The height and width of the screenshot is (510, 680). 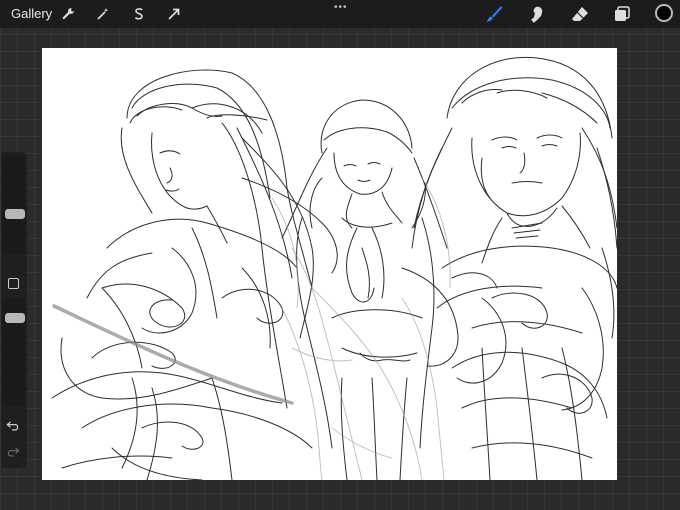 I want to click on eraser-icon, so click(x=580, y=14).